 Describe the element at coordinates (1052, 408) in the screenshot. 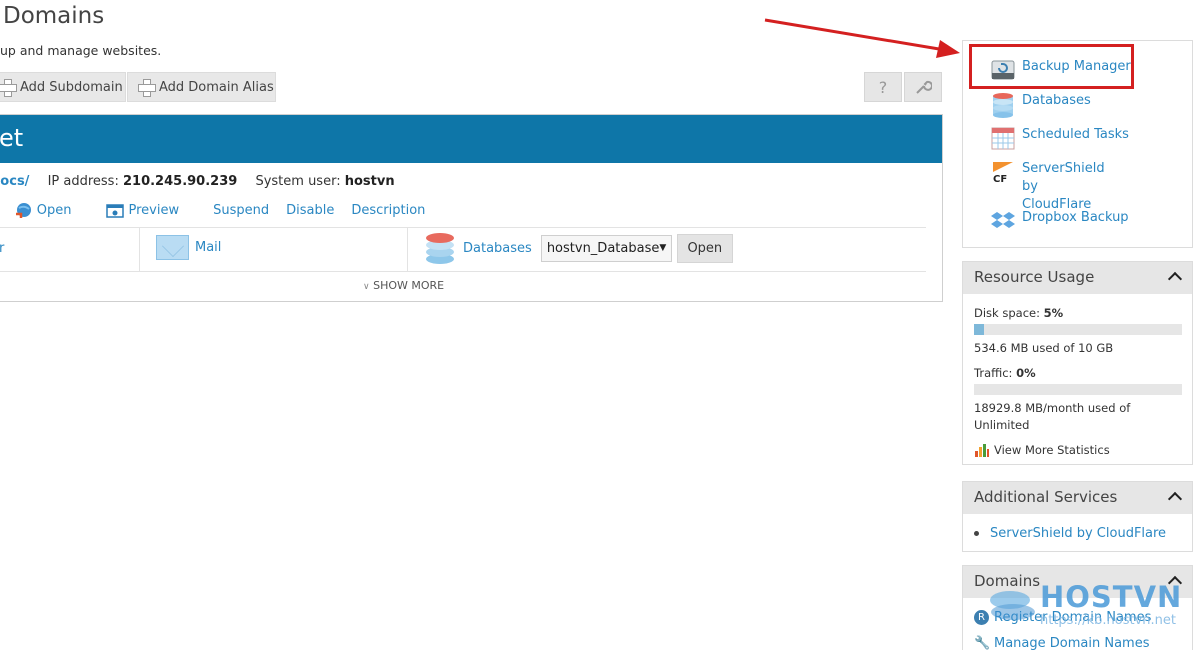

I see `traffic-detail-line1: 18929.8 MB/month used of` at that location.